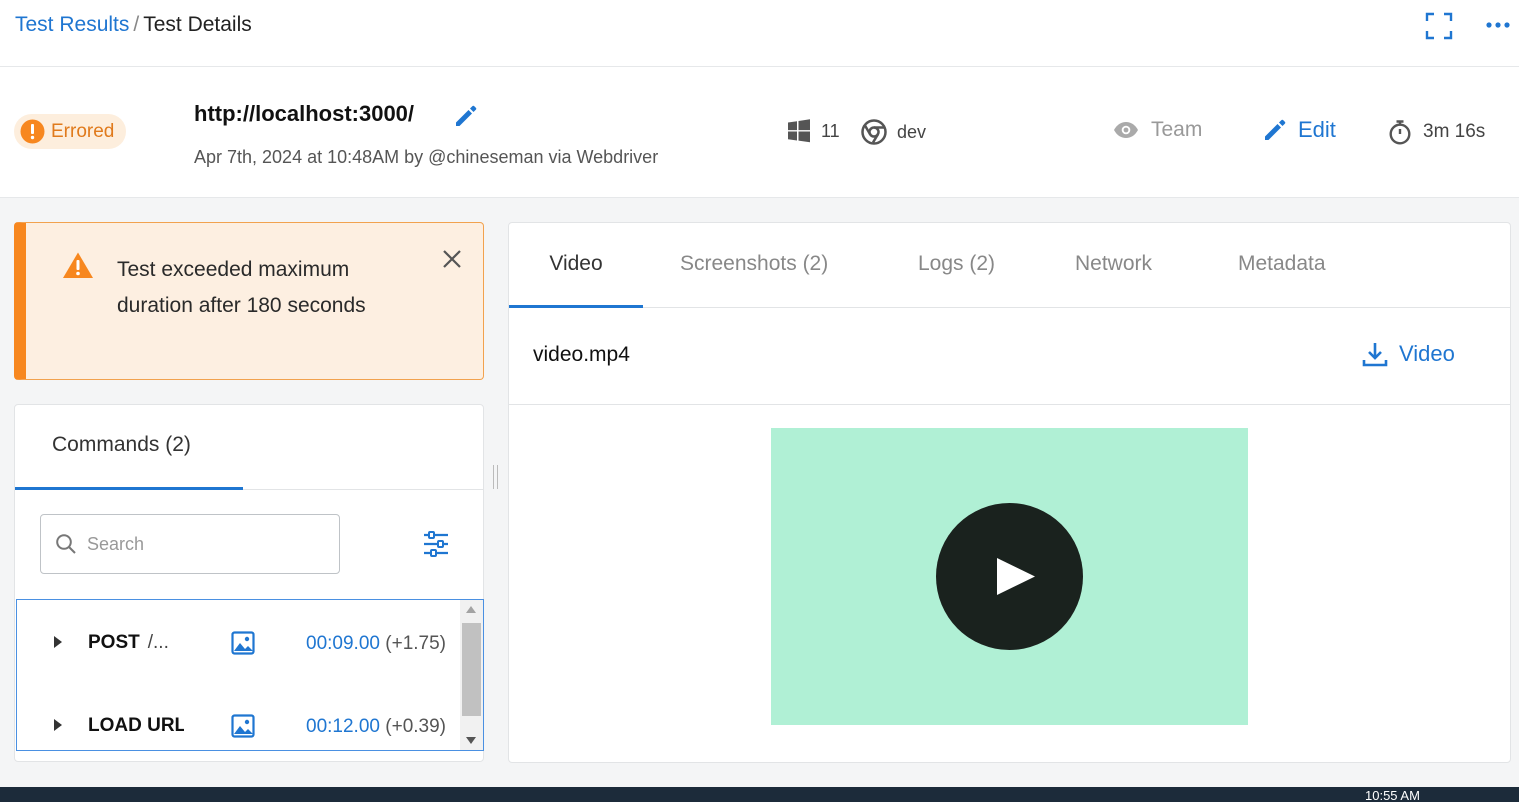  I want to click on breadcrumb: Test Results / Test Details, so click(133, 25).